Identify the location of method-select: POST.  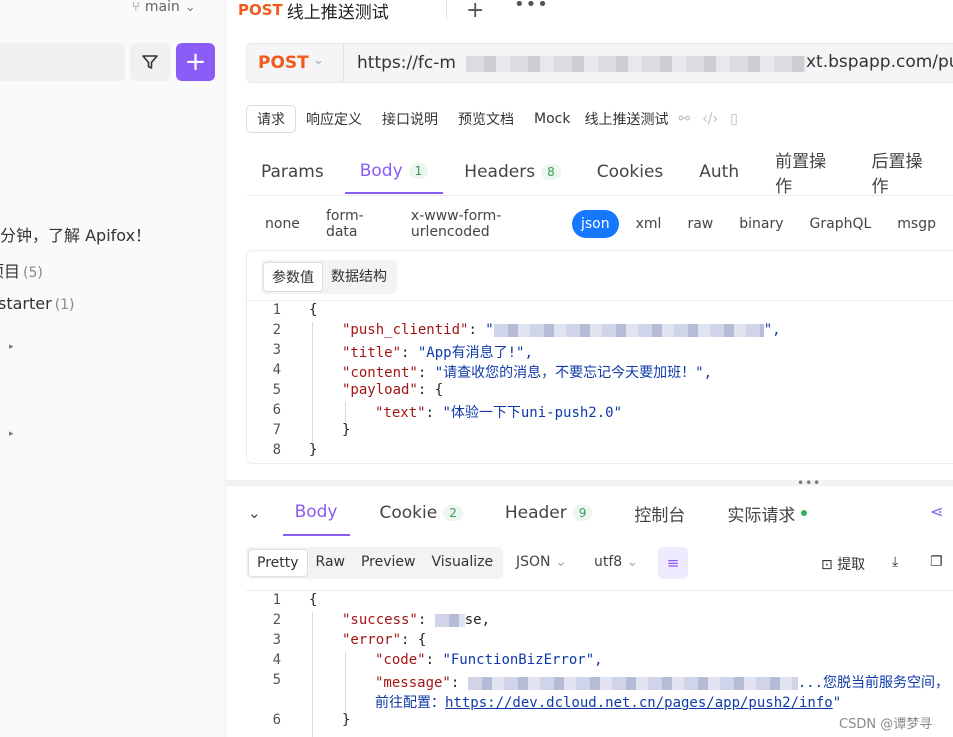
(283, 63).